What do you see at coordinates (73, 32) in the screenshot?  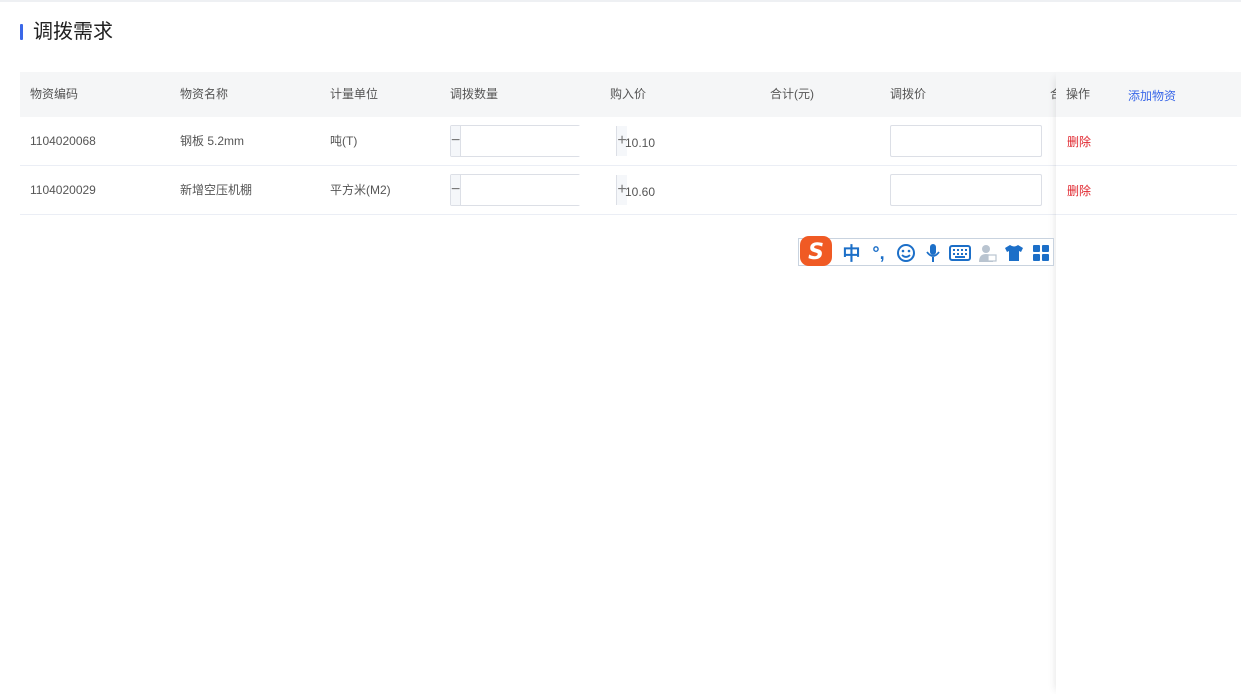 I see `page-title-text: 调拨需求` at bounding box center [73, 32].